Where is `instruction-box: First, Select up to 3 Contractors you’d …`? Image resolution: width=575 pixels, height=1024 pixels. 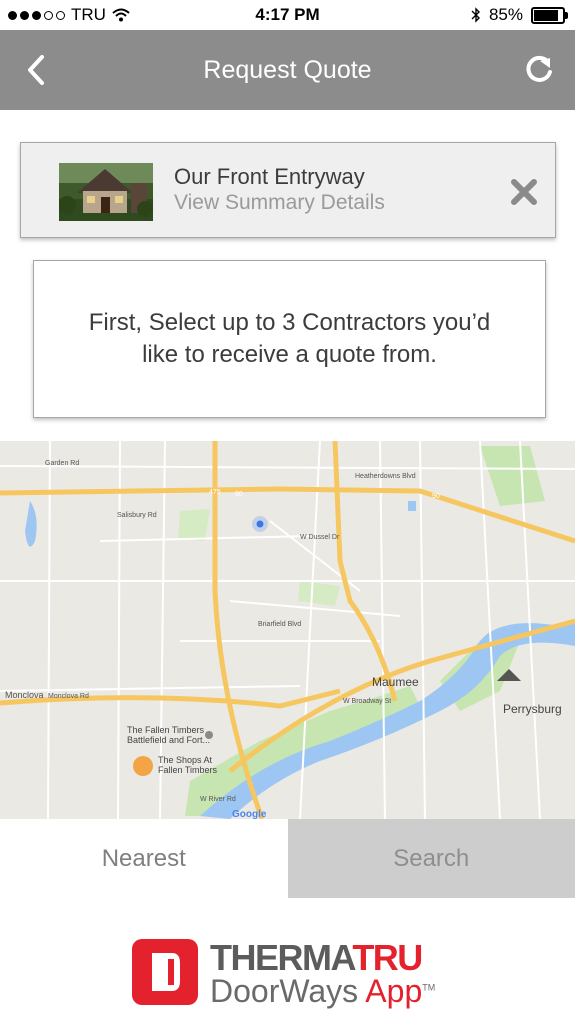 instruction-box: First, Select up to 3 Contractors you’d … is located at coordinates (289, 339).